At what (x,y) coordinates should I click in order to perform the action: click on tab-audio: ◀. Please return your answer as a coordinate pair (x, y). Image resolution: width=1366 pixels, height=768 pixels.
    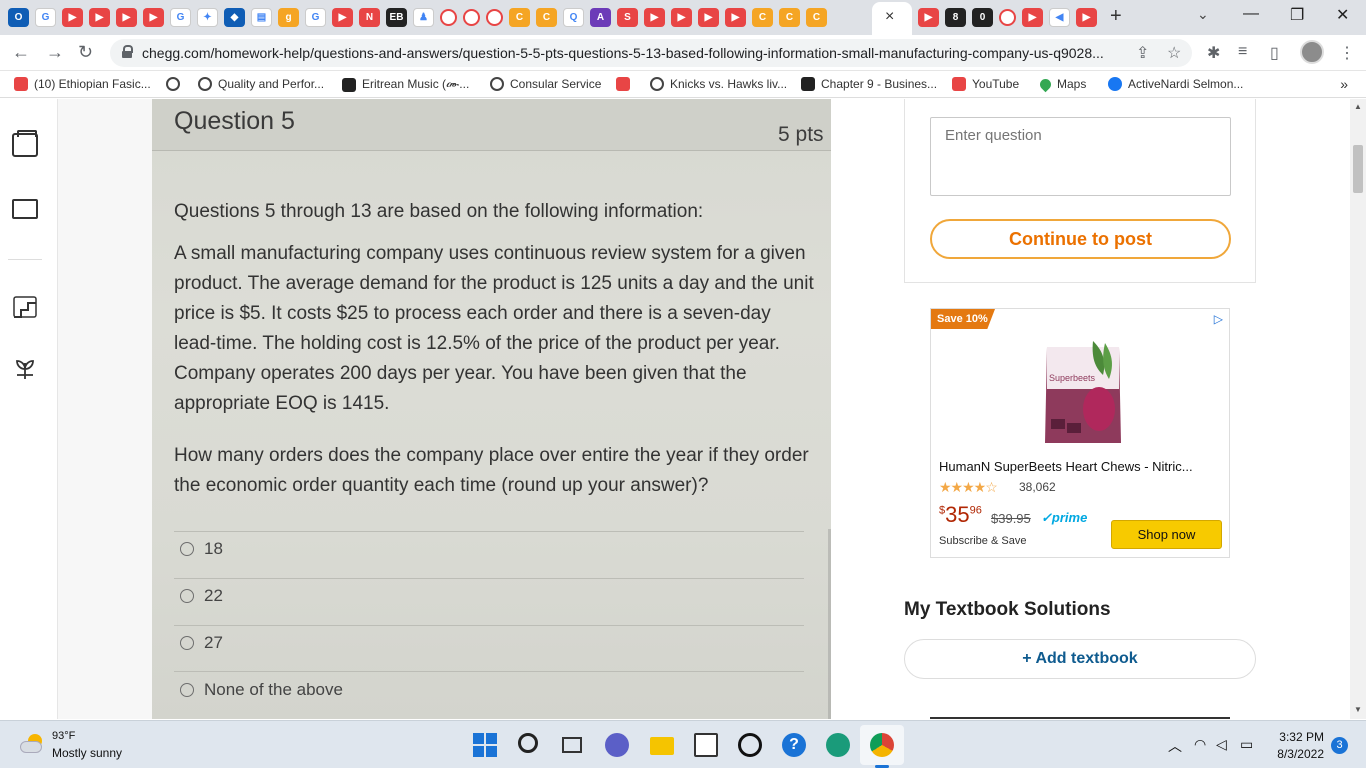
    Looking at the image, I should click on (1059, 17).